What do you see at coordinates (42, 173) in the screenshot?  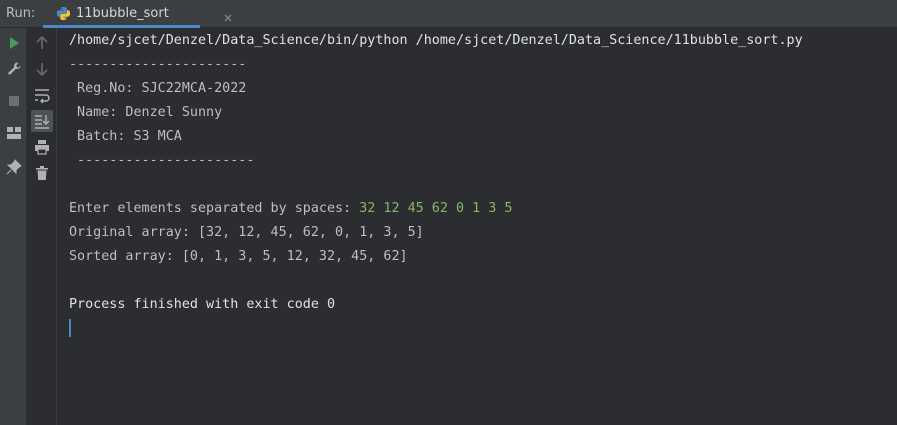 I see `trash-icon` at bounding box center [42, 173].